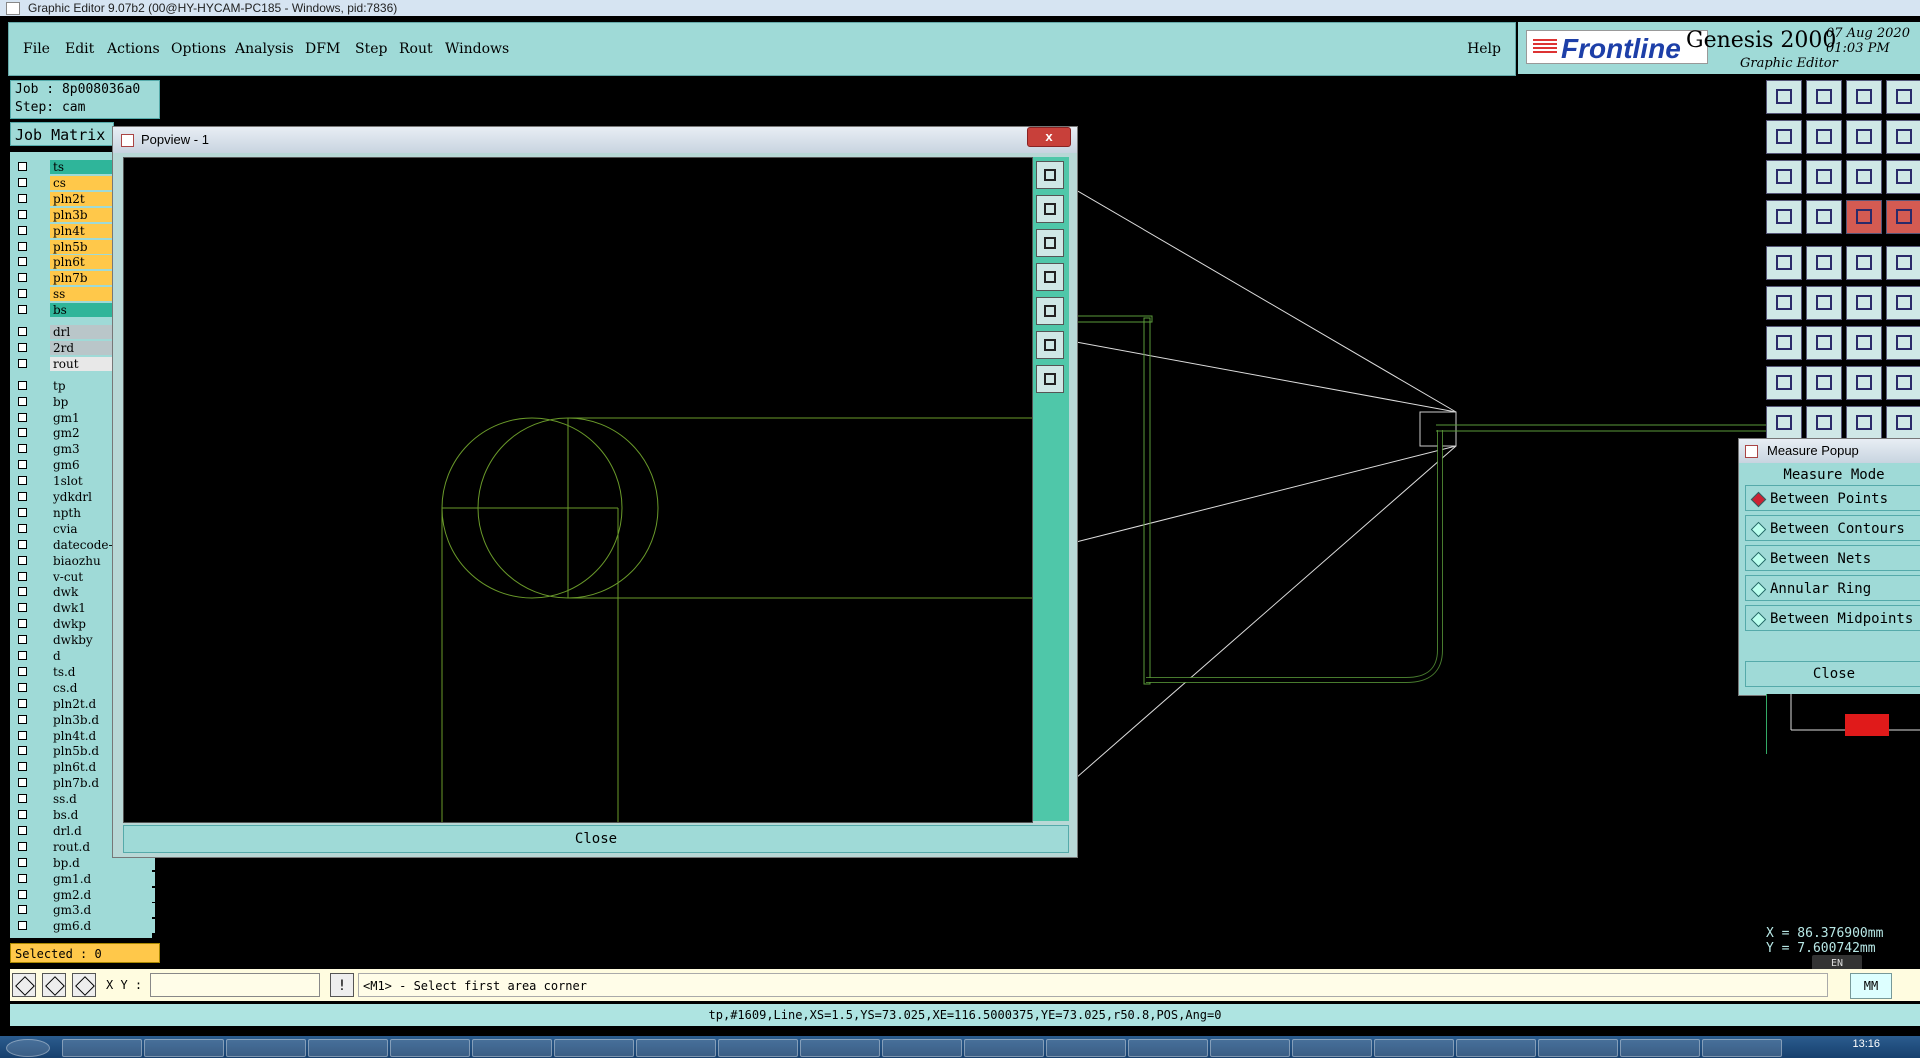 Image resolution: width=1920 pixels, height=1058 pixels. I want to click on start-button, so click(28, 1048).